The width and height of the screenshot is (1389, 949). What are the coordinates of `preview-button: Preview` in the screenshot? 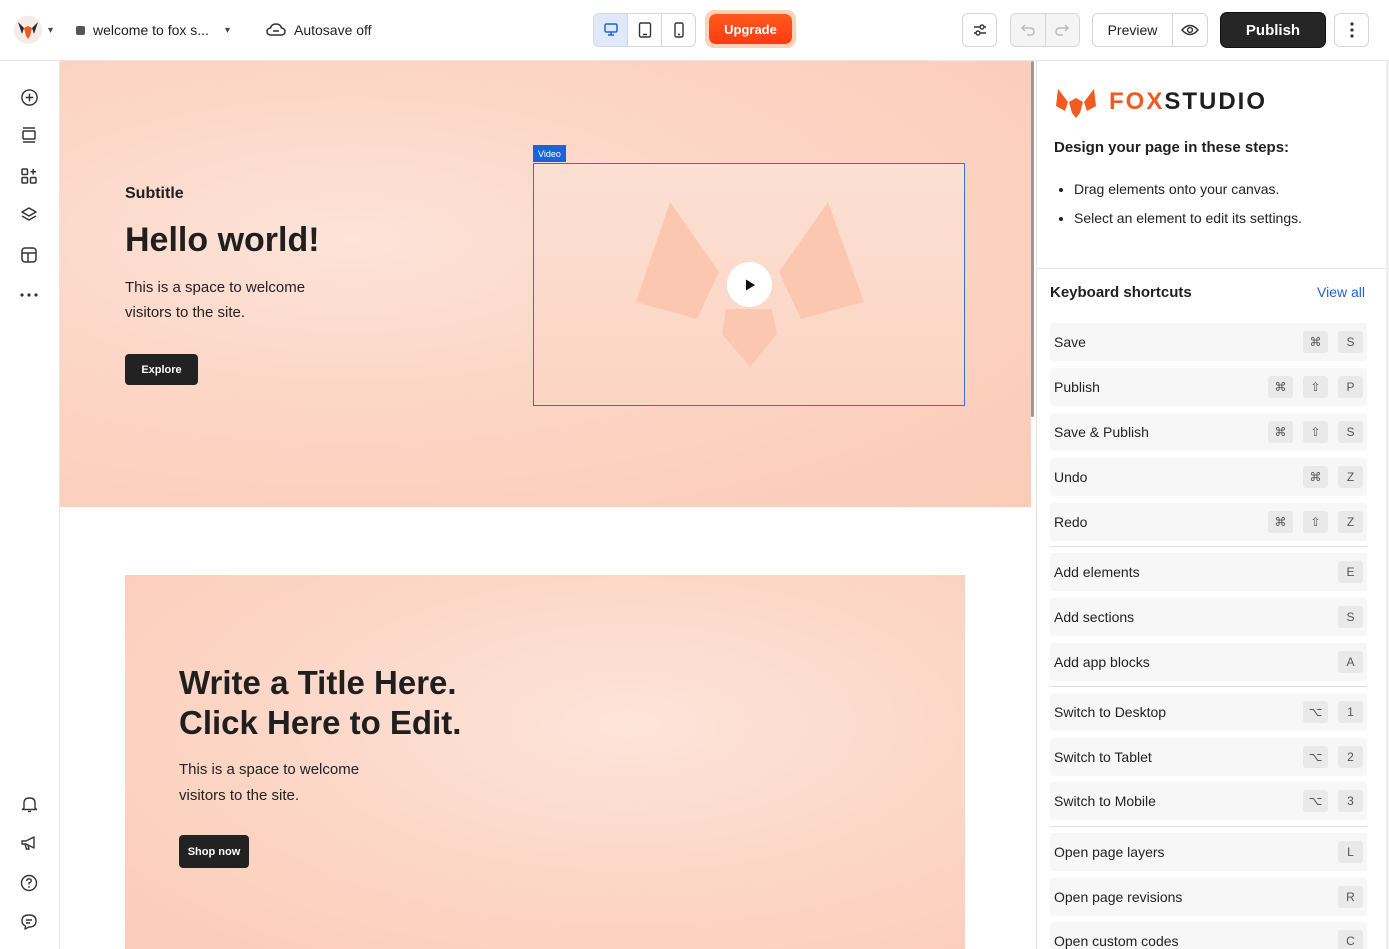 It's located at (1133, 30).